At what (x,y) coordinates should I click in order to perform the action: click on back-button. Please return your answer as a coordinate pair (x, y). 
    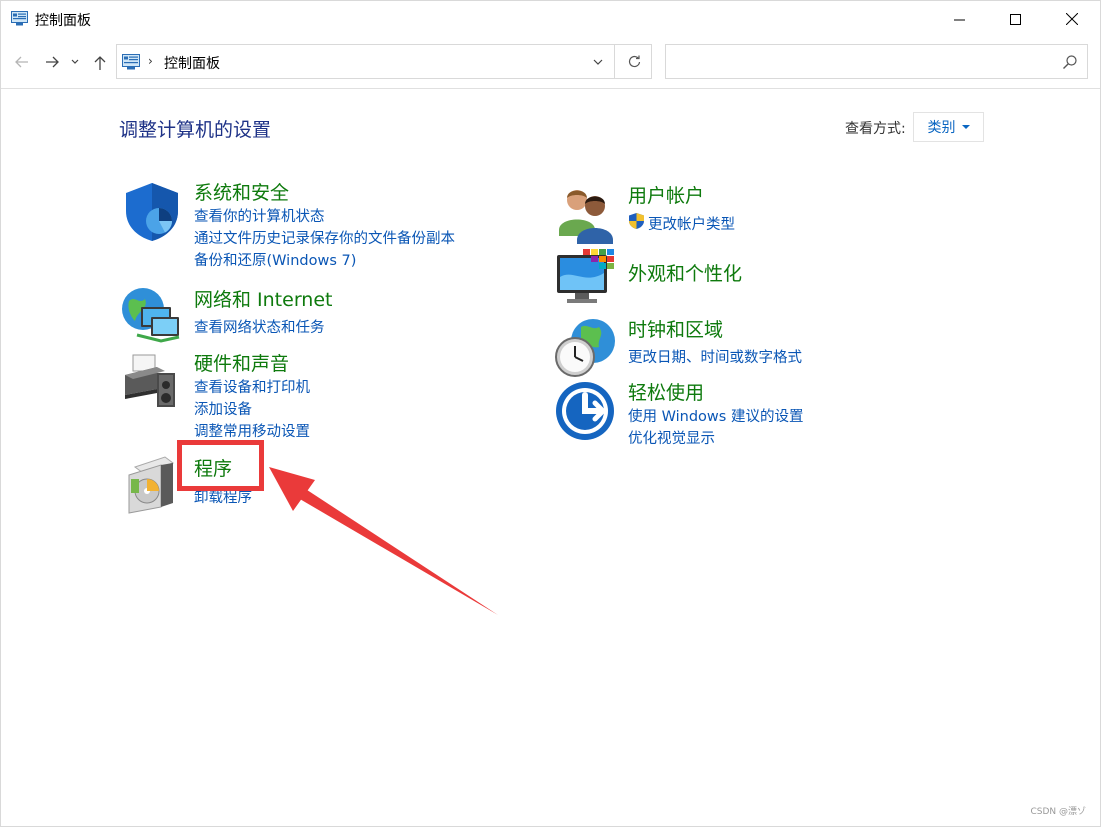
    Looking at the image, I should click on (22, 62).